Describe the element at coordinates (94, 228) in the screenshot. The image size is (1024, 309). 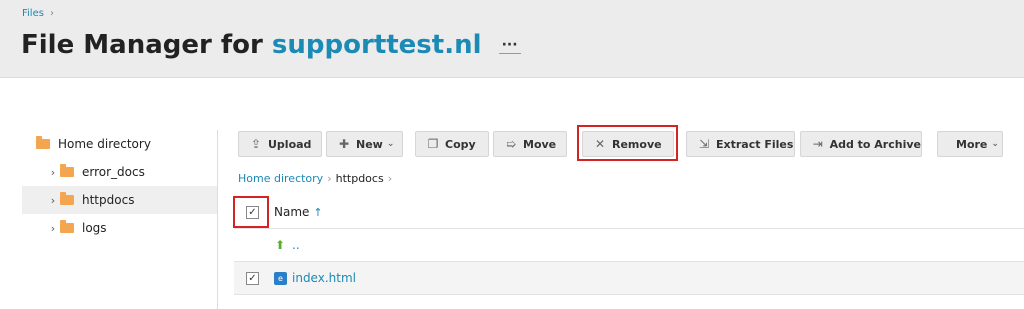
I see `tree-item-label: logs` at that location.